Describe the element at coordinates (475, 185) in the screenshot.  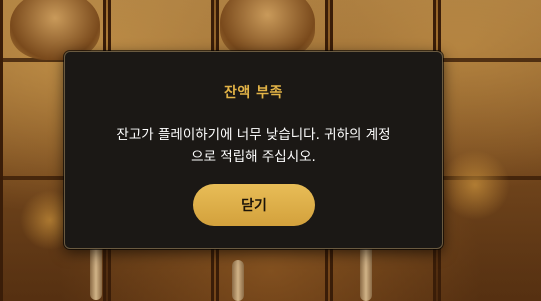
I see `background-glow` at that location.